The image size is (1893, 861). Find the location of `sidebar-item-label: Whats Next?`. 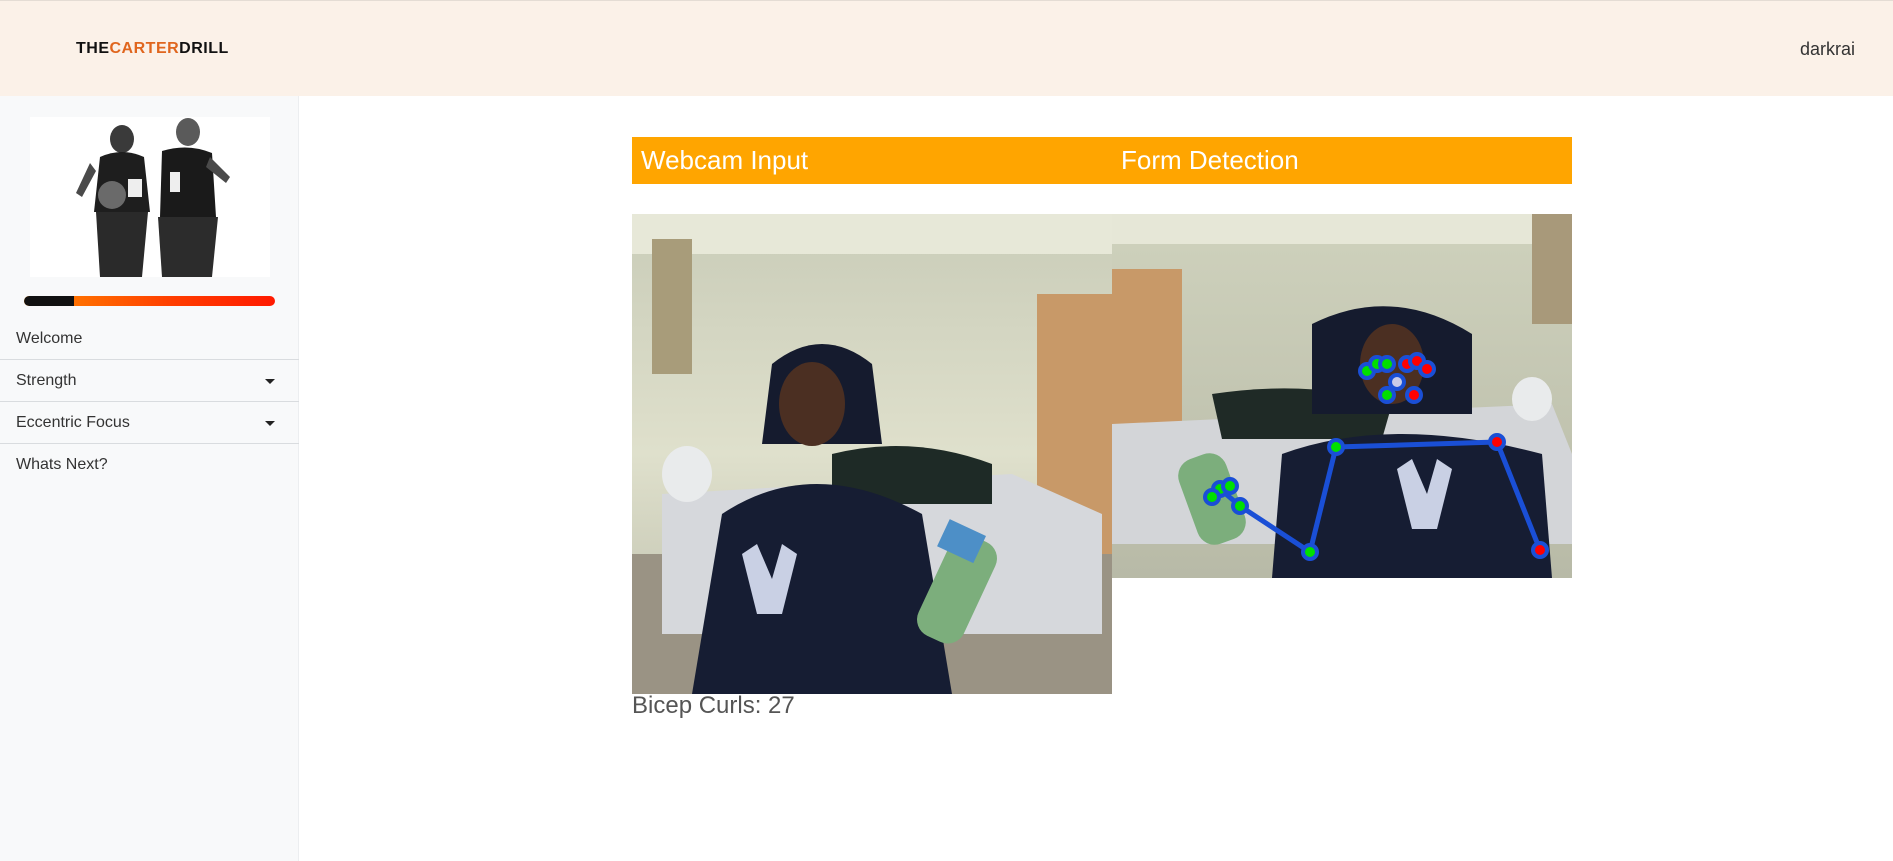

sidebar-item-label: Whats Next? is located at coordinates (62, 464).